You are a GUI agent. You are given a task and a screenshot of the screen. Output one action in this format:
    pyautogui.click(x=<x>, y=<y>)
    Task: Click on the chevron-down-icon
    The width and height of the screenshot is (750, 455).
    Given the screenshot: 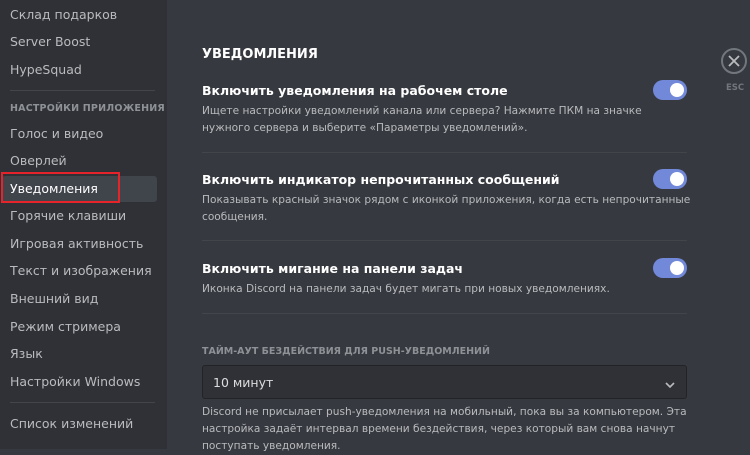 What is the action you would take?
    pyautogui.click(x=670, y=382)
    